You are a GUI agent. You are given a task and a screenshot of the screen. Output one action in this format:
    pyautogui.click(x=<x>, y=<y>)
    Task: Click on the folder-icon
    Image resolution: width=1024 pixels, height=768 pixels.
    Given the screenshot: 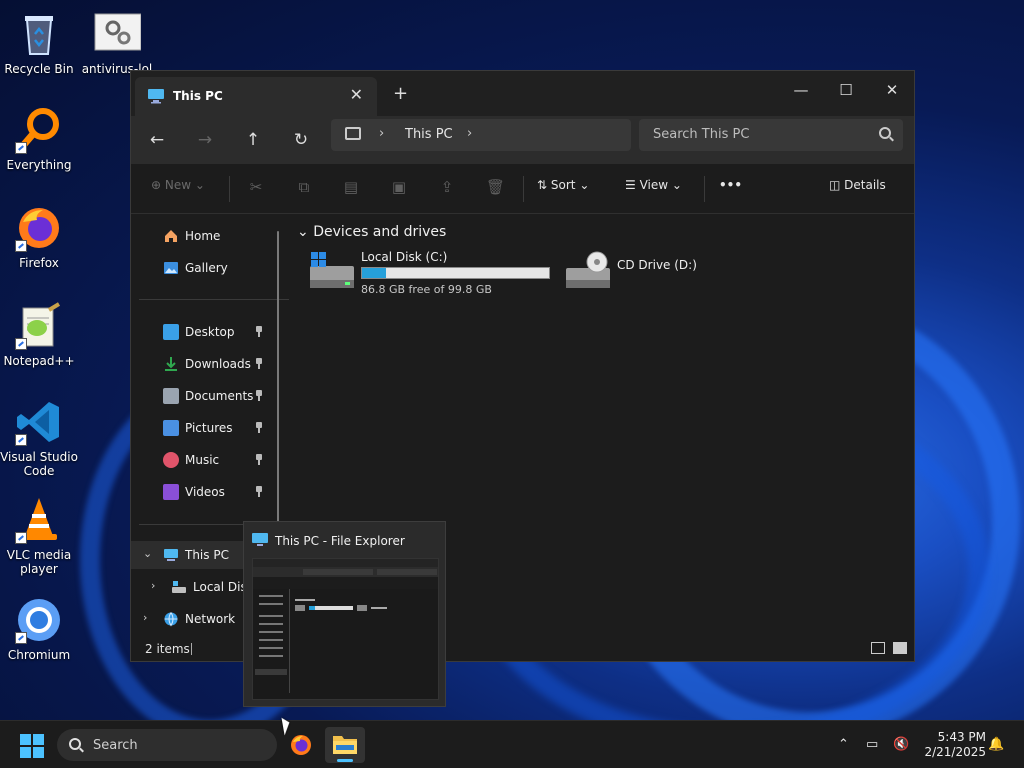 What is the action you would take?
    pyautogui.click(x=345, y=745)
    